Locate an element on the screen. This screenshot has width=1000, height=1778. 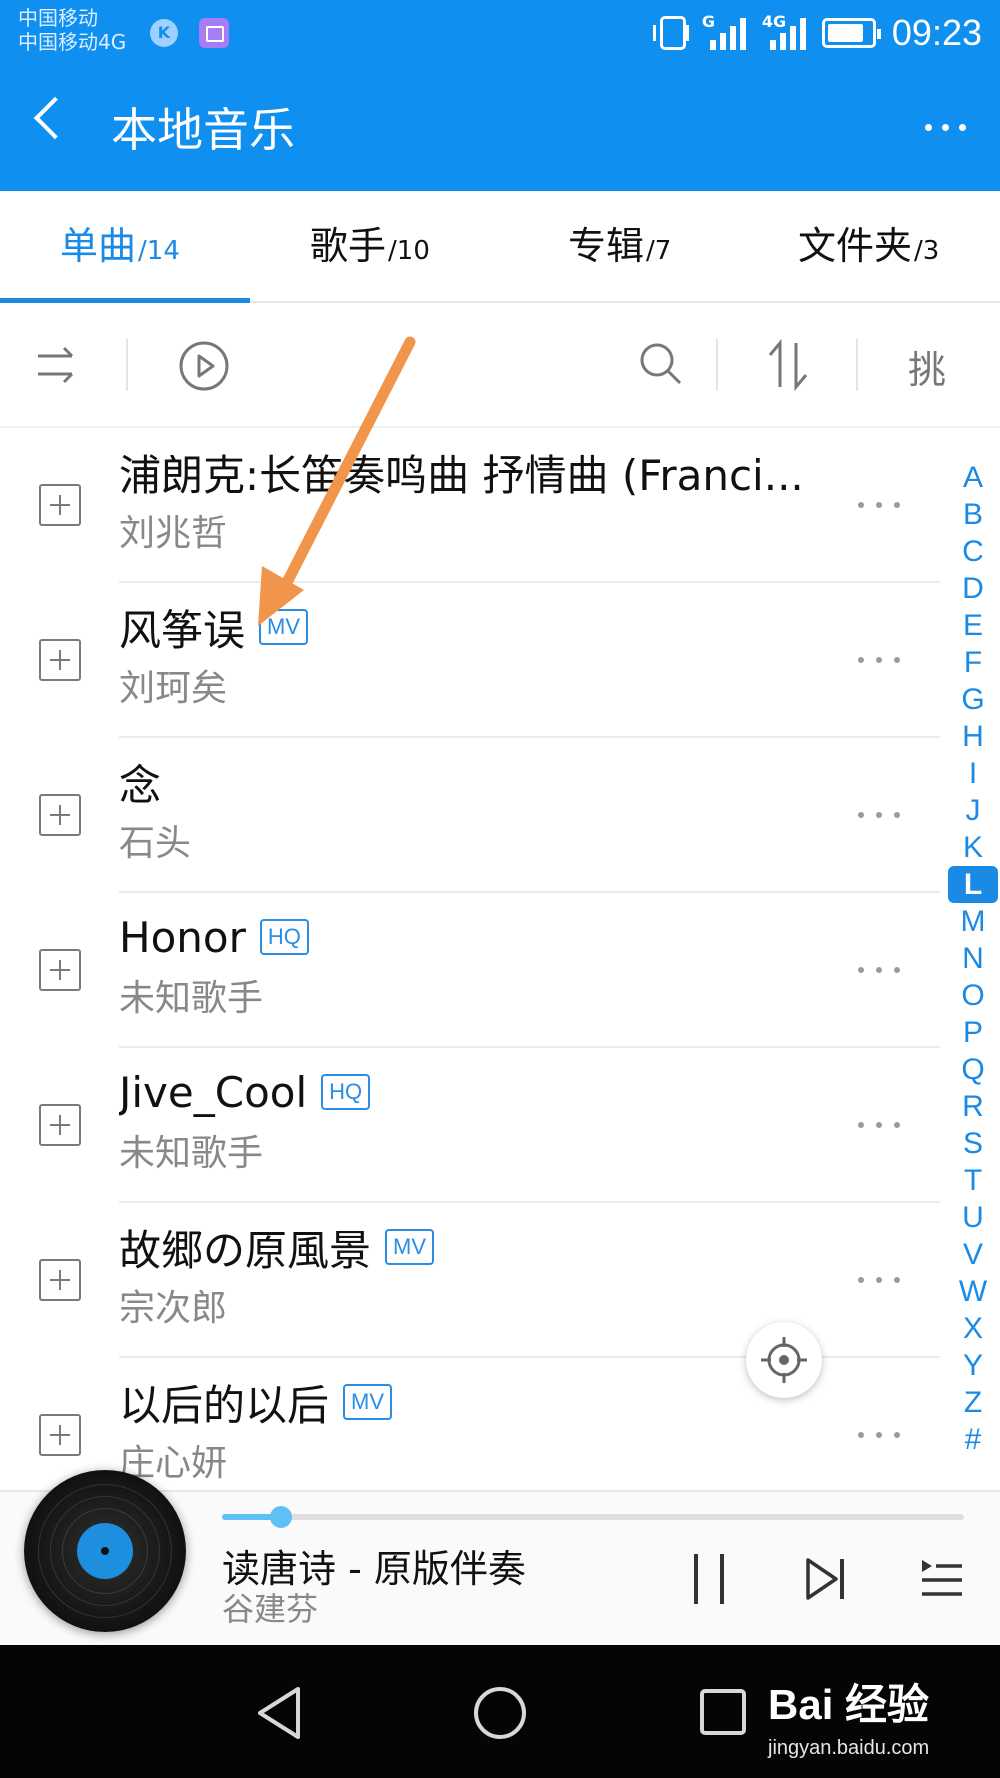
nav-recents-icon is located at coordinates (723, 1712).